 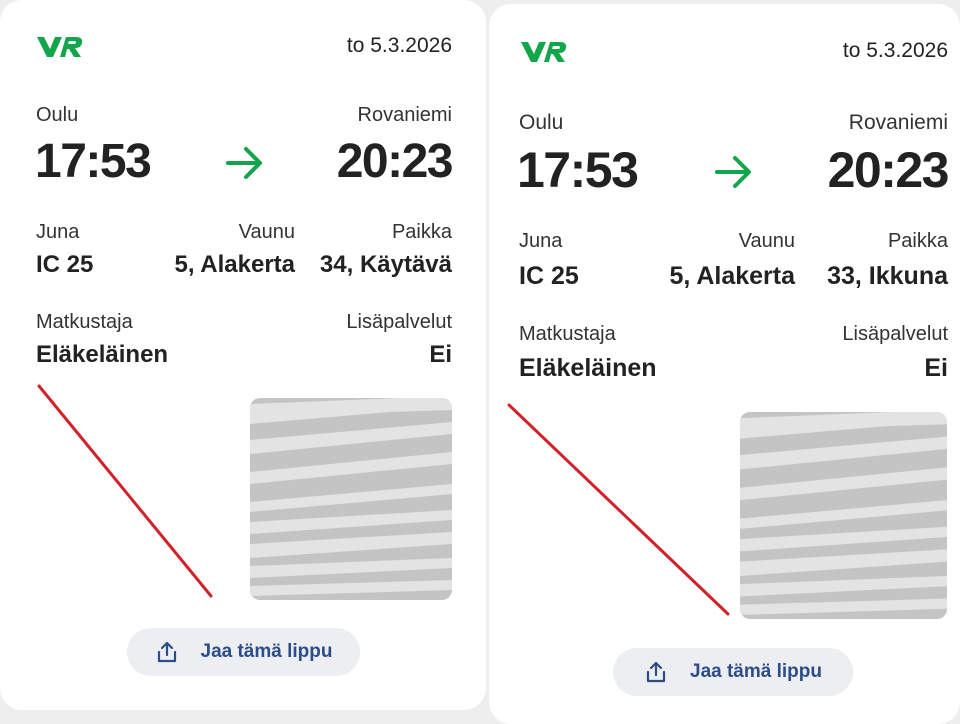 What do you see at coordinates (385, 264) in the screenshot?
I see `seat-value: 34, Käytävä` at bounding box center [385, 264].